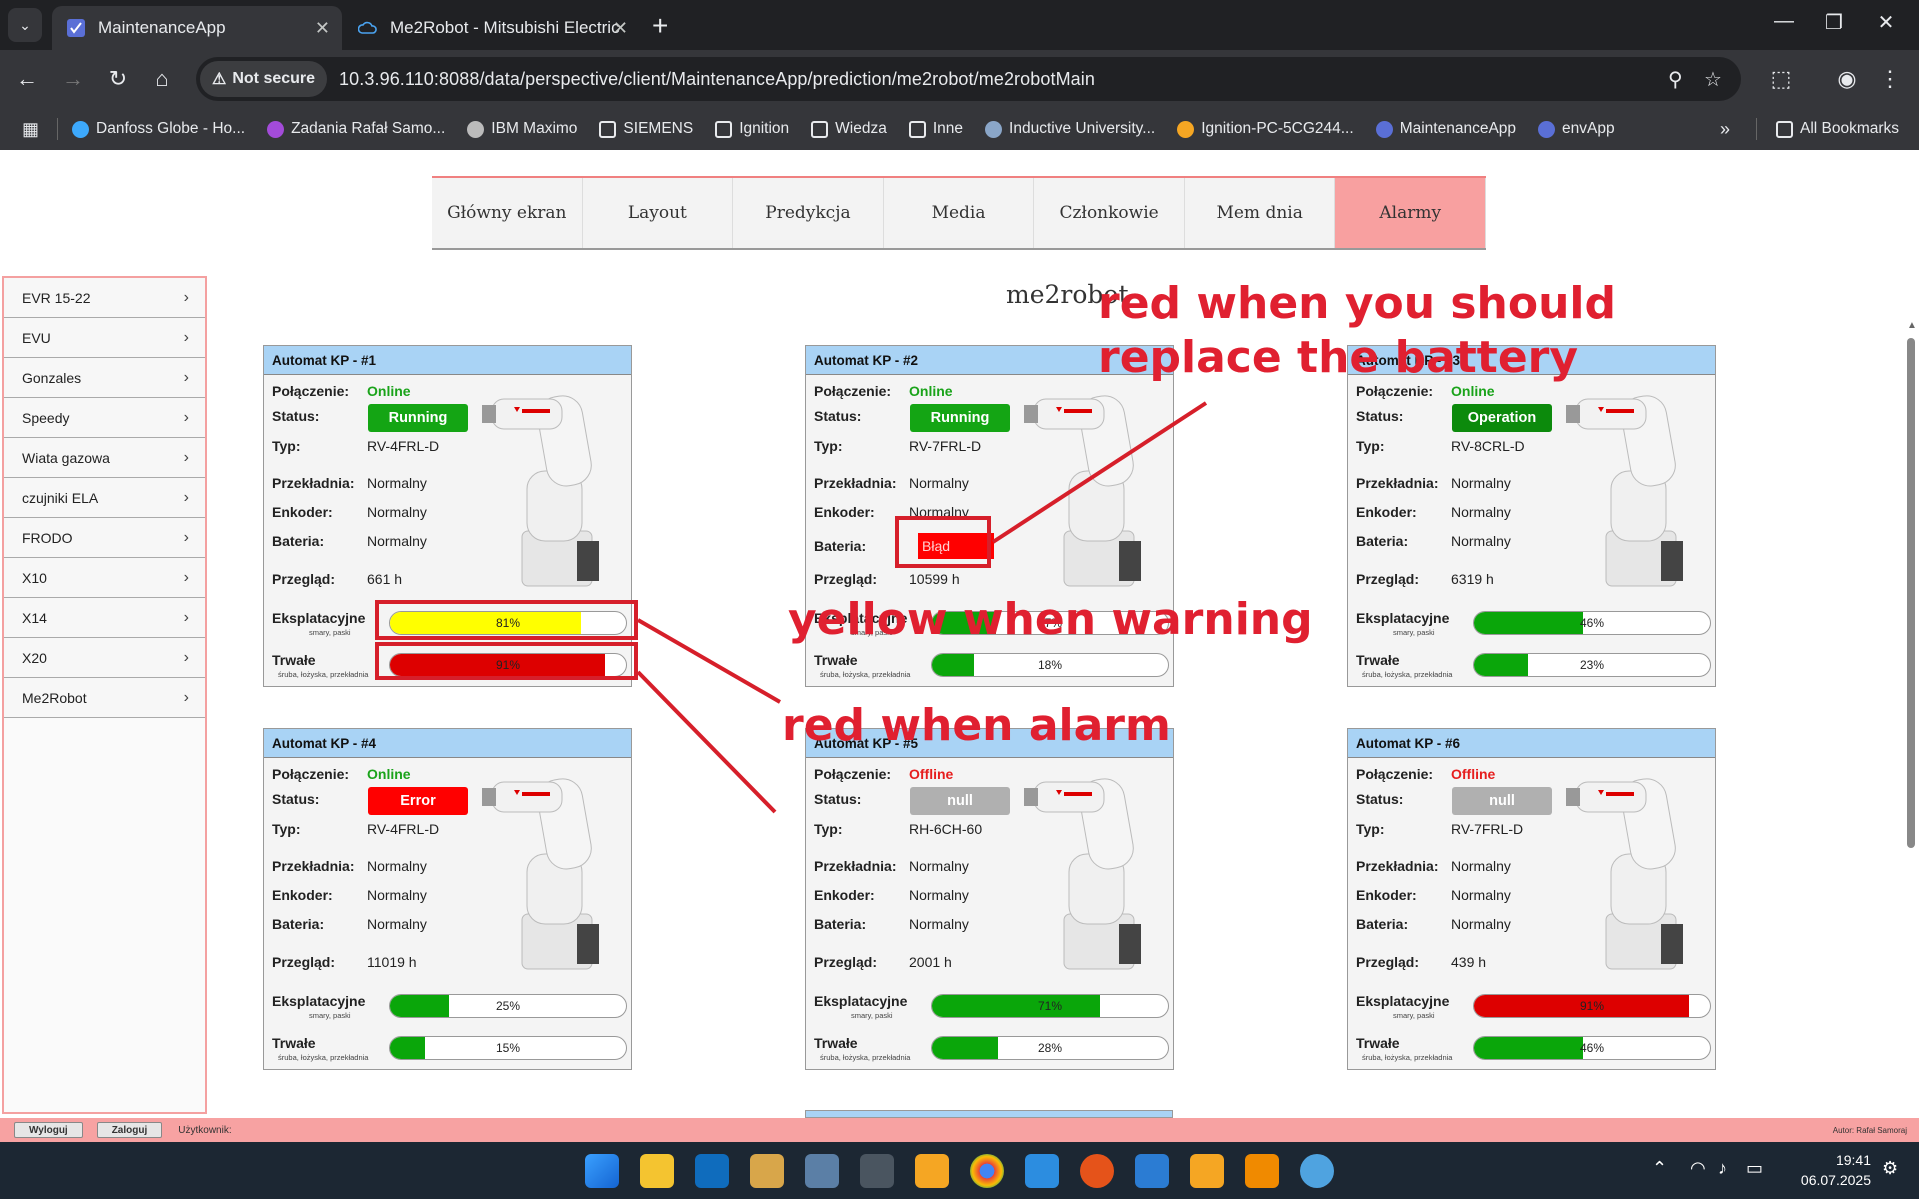  Describe the element at coordinates (219, 79) in the screenshot. I see `warning-icon: ⚠` at that location.